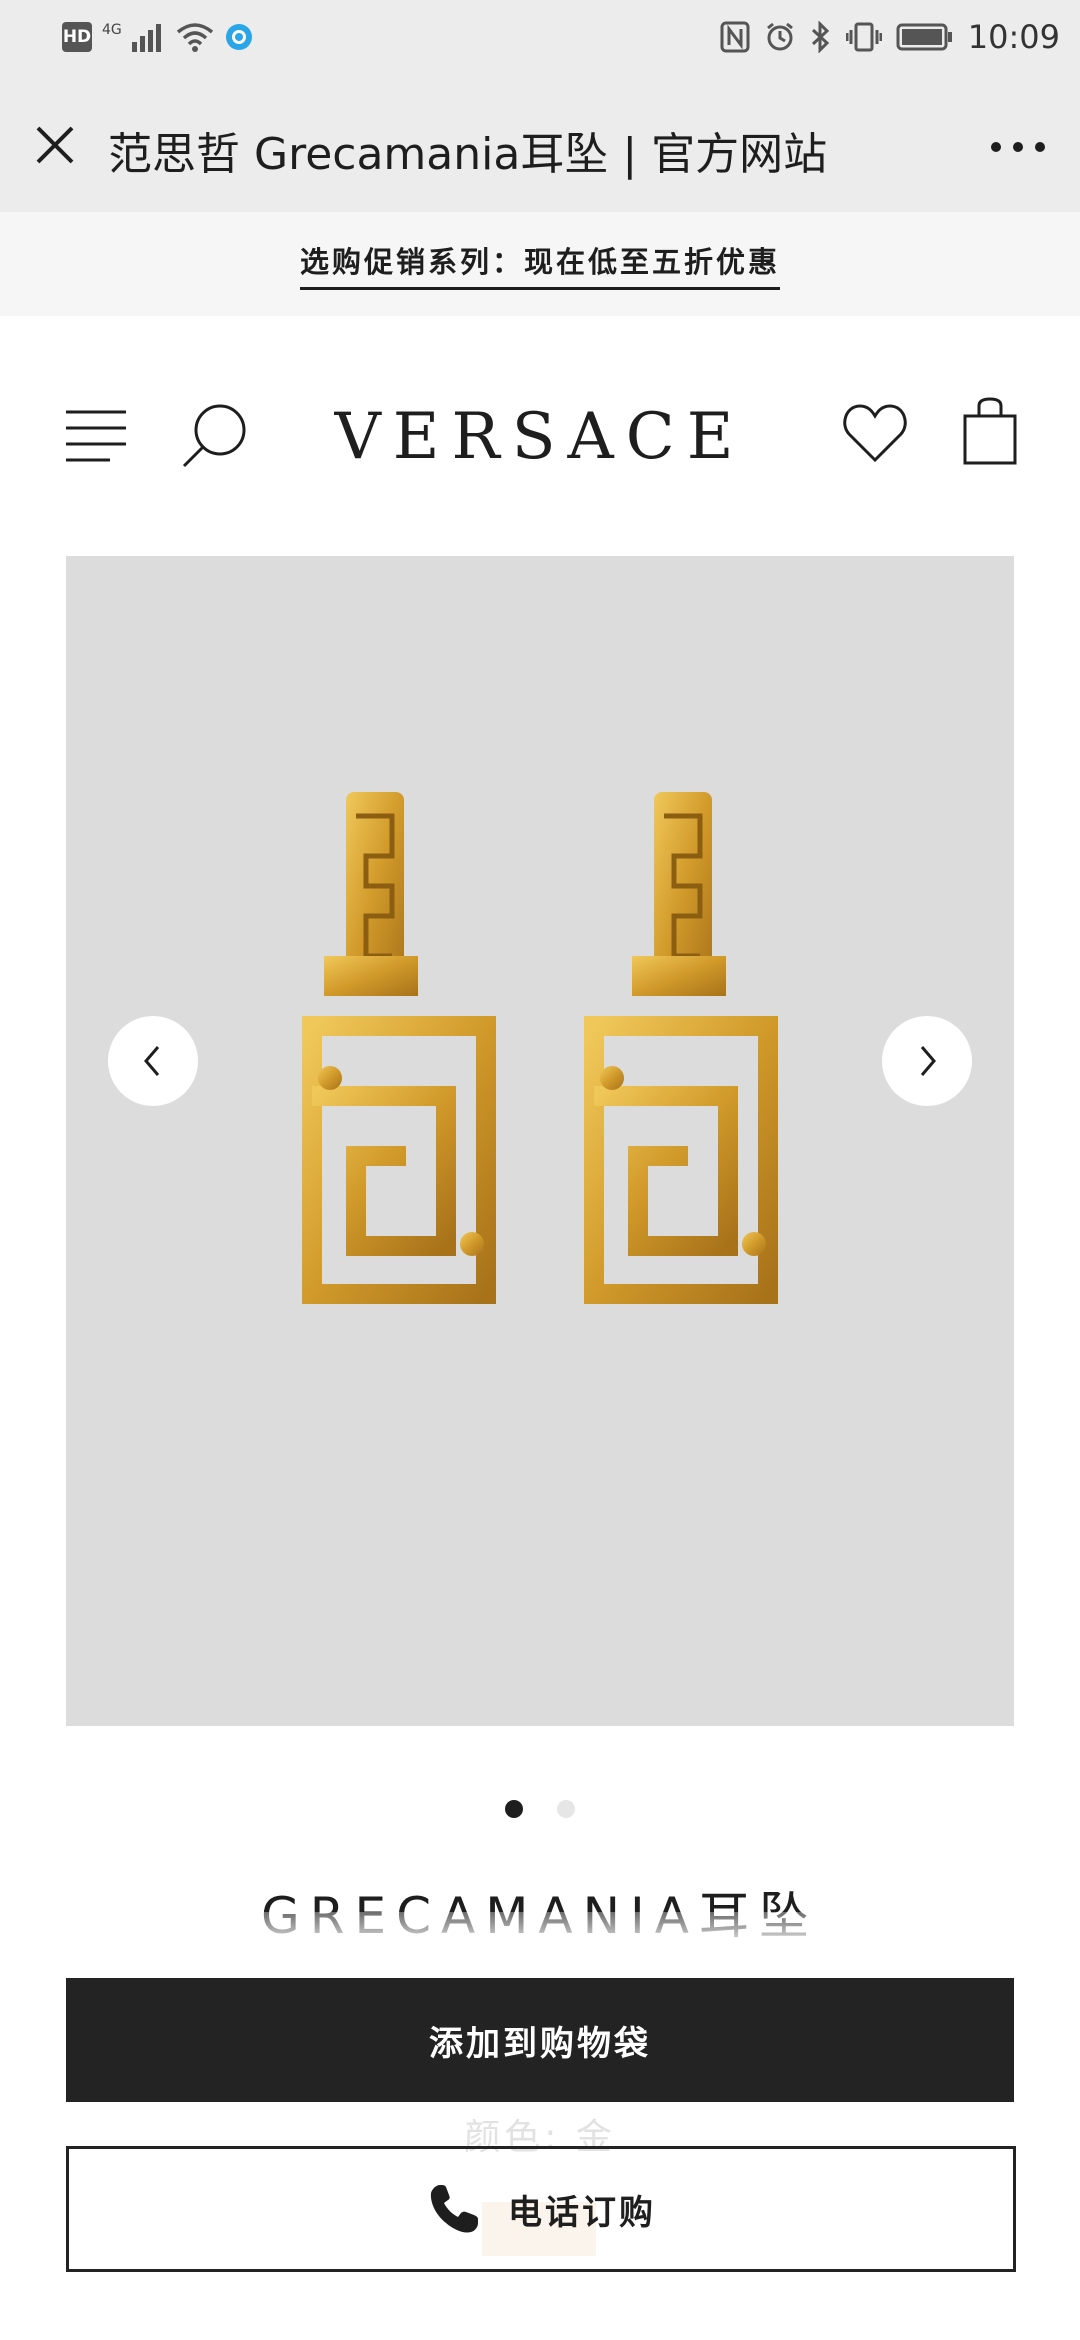 This screenshot has width=1080, height=2340. What do you see at coordinates (875, 433) in the screenshot?
I see `heart-icon` at bounding box center [875, 433].